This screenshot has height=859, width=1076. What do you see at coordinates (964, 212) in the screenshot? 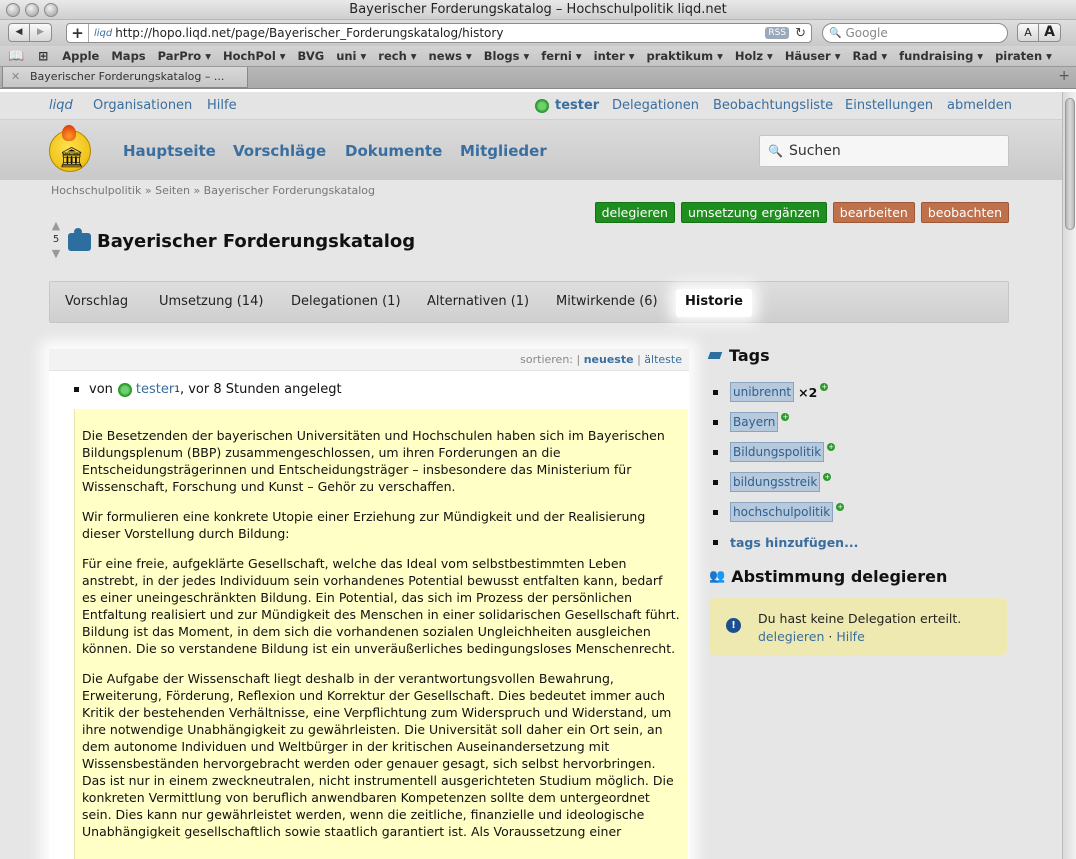
I see `beobachten-button: beobachten` at bounding box center [964, 212].